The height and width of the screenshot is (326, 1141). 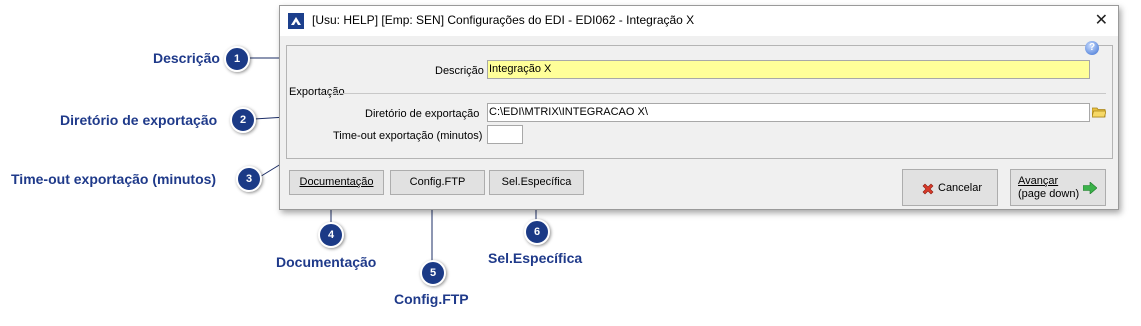 I want to click on callout-badge-5: 5, so click(x=433, y=273).